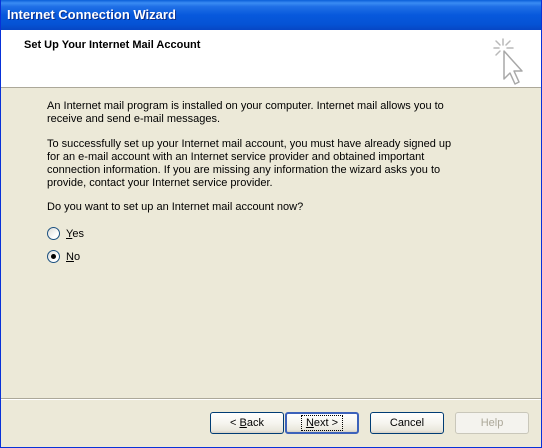 Image resolution: width=542 pixels, height=448 pixels. What do you see at coordinates (63, 257) in the screenshot?
I see `radio-option-no: No` at bounding box center [63, 257].